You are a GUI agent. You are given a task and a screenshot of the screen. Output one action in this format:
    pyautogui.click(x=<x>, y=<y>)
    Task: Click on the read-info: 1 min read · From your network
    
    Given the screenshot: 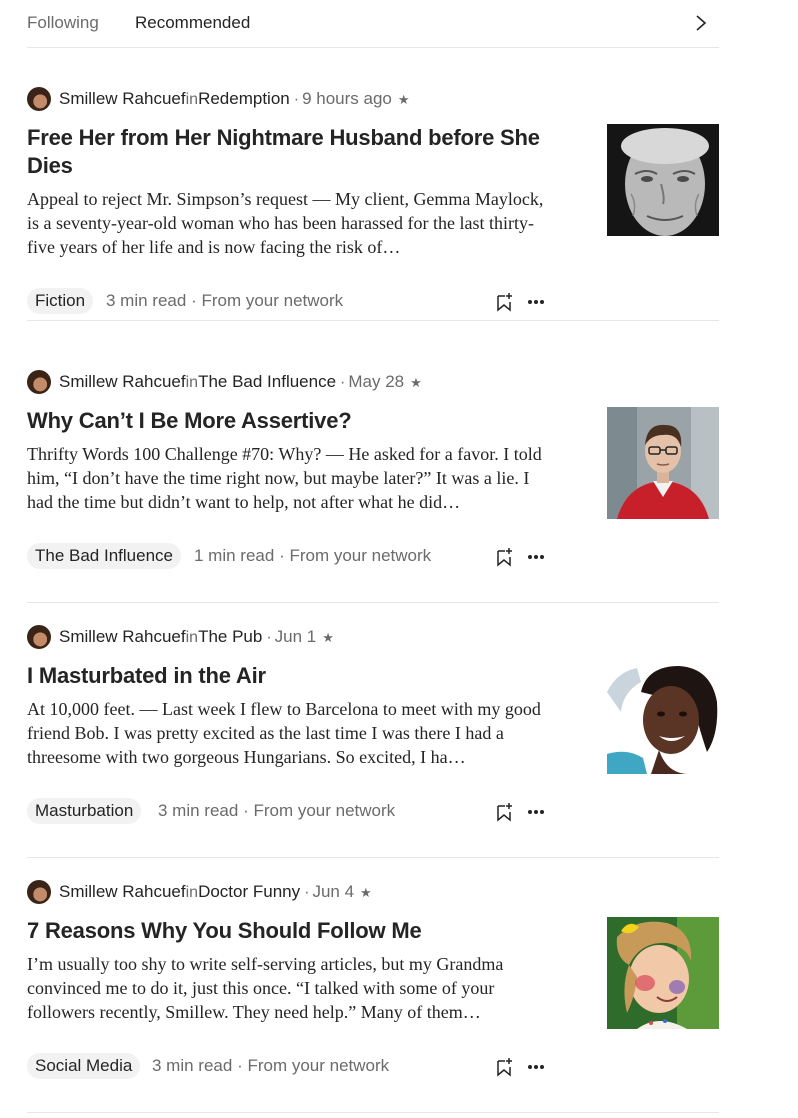 What is the action you would take?
    pyautogui.click(x=312, y=556)
    